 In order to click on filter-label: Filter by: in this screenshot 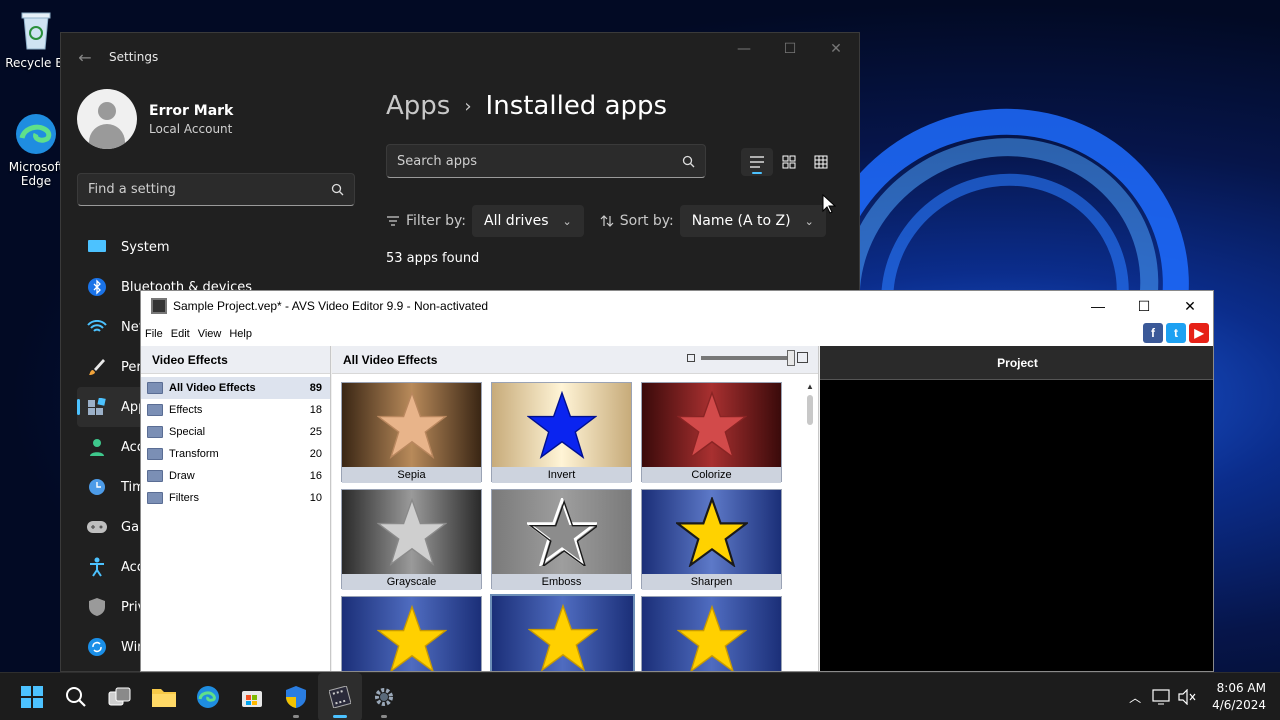, I will do `click(426, 221)`.